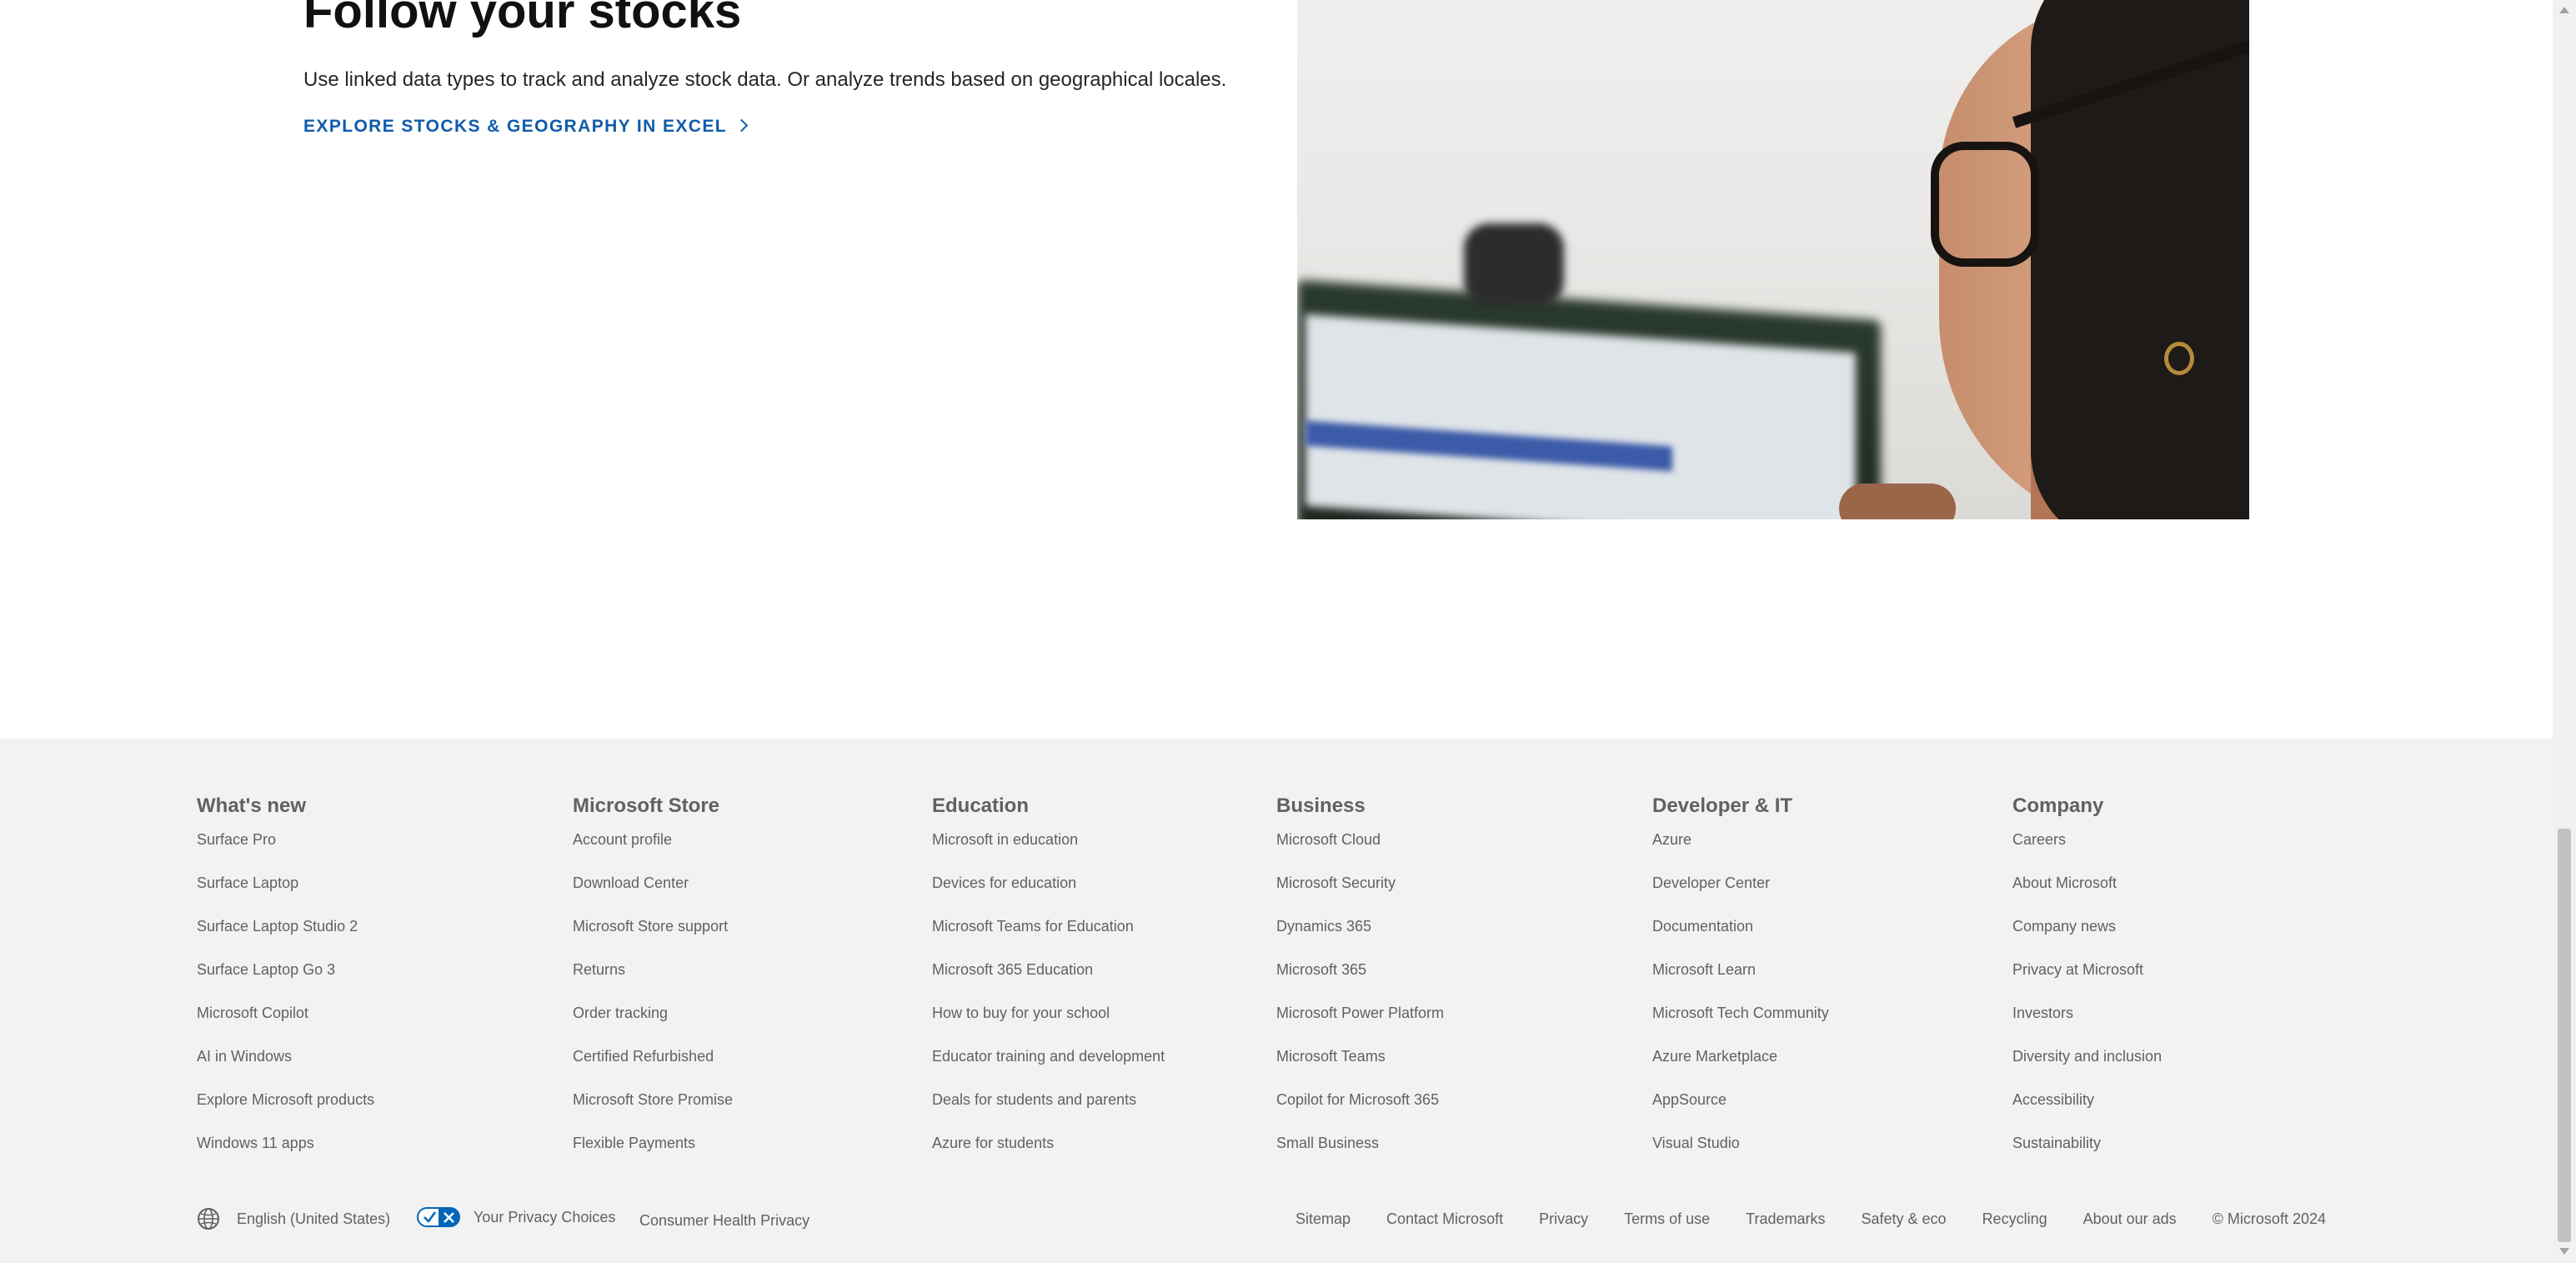  What do you see at coordinates (2087, 1155) in the screenshot?
I see `footer-link: Sustainability` at bounding box center [2087, 1155].